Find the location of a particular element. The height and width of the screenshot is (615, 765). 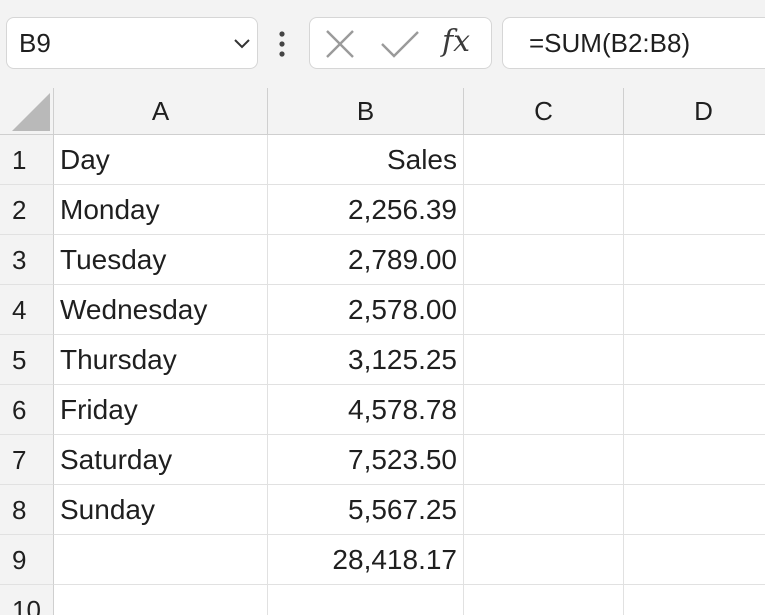

formula-buttons: fx is located at coordinates (400, 43).